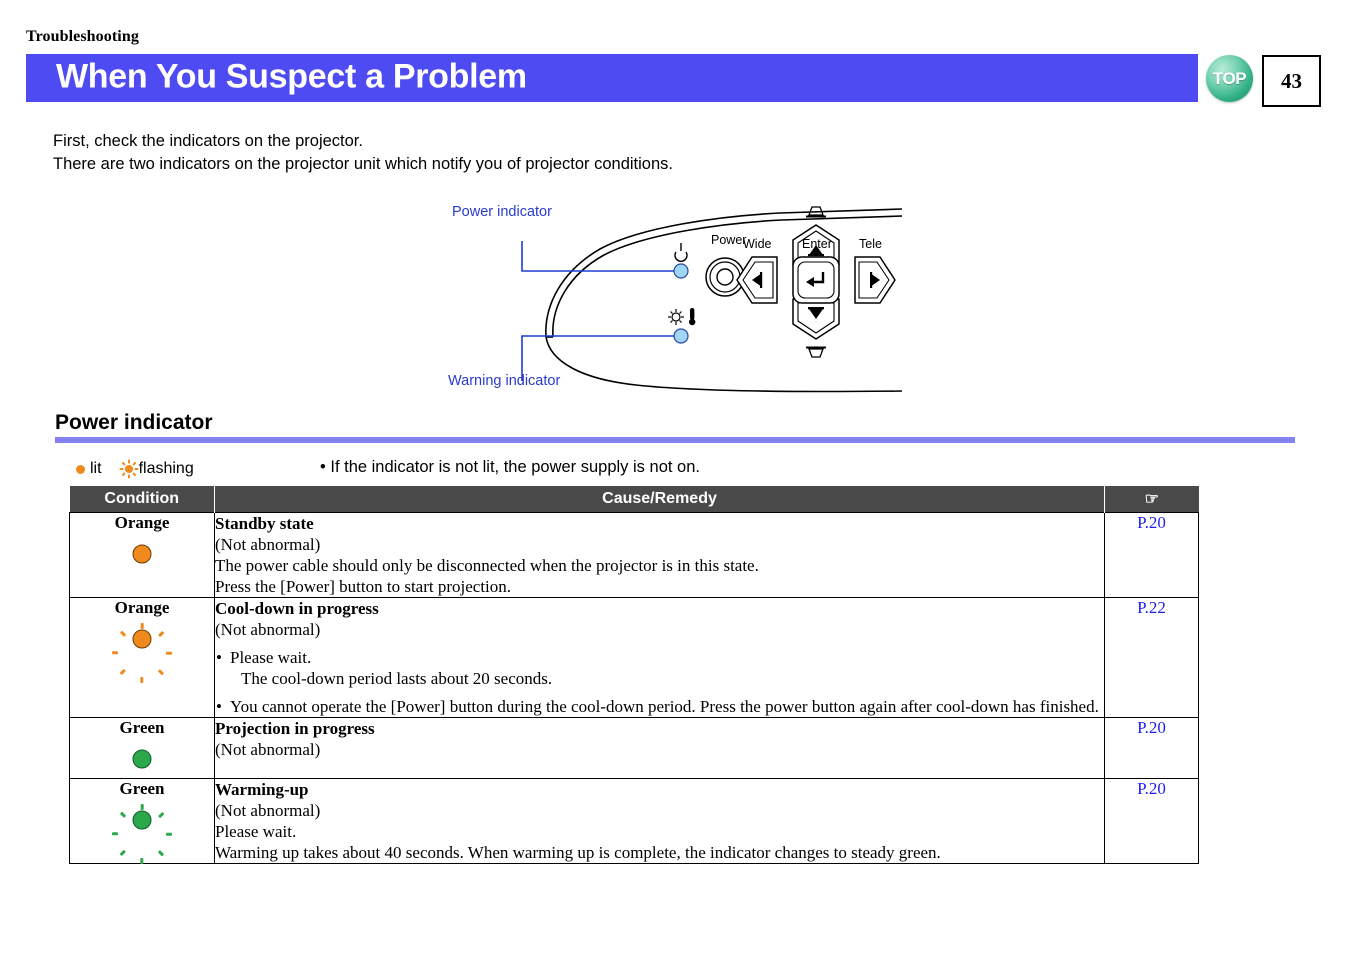 This screenshot has width=1351, height=954. What do you see at coordinates (816, 352) in the screenshot?
I see `keystone-down-icon` at bounding box center [816, 352].